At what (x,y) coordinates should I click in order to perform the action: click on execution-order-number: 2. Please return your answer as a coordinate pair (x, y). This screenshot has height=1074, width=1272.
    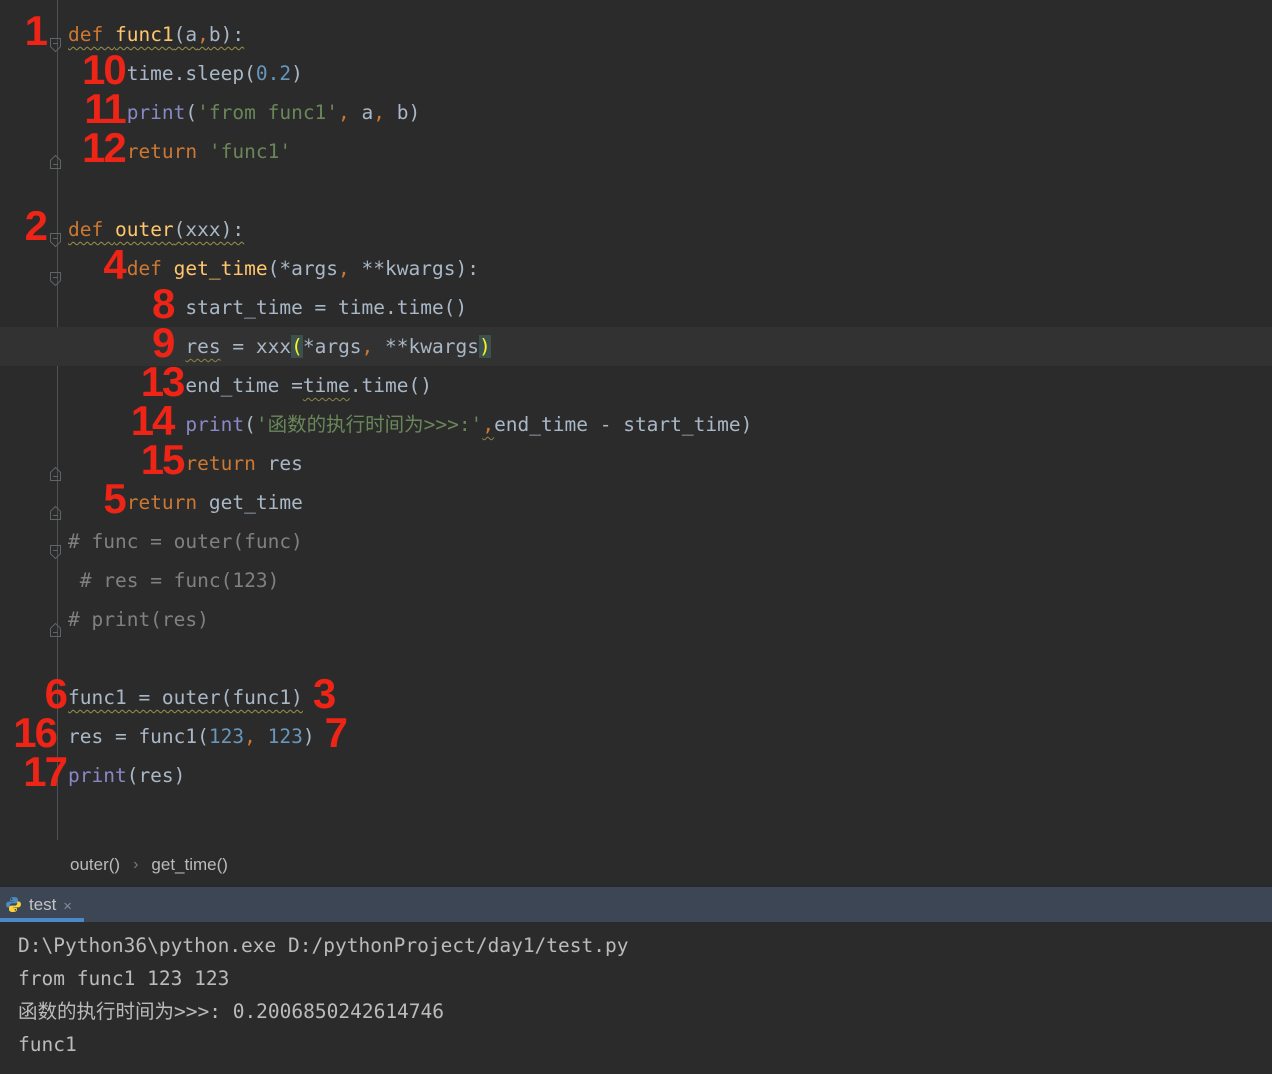
    Looking at the image, I should click on (36, 225).